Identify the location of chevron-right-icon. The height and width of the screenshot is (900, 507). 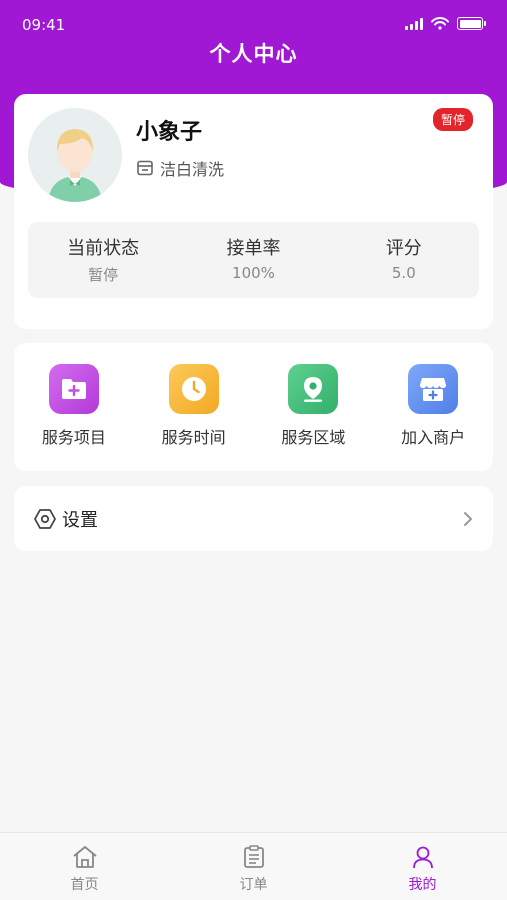
(468, 518).